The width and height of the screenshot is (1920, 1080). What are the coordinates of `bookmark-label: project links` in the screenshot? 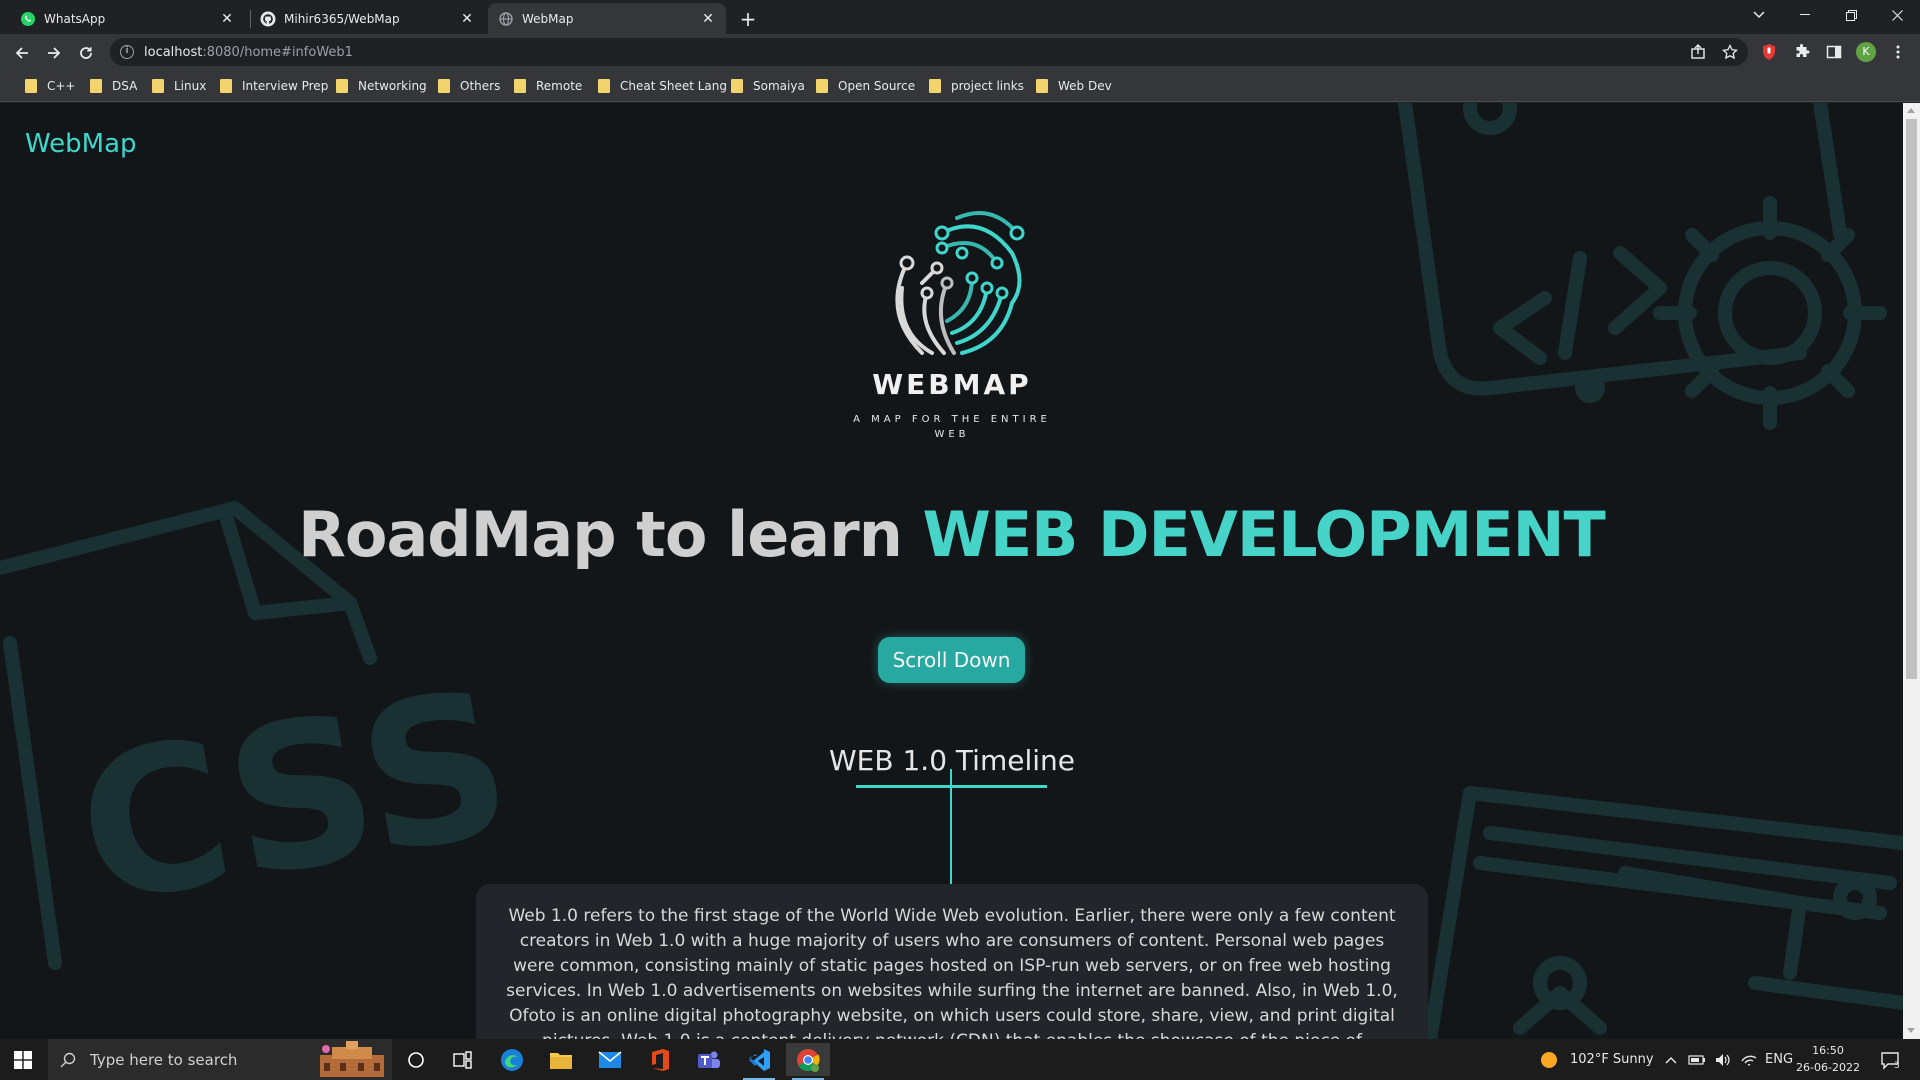 It's located at (987, 86).